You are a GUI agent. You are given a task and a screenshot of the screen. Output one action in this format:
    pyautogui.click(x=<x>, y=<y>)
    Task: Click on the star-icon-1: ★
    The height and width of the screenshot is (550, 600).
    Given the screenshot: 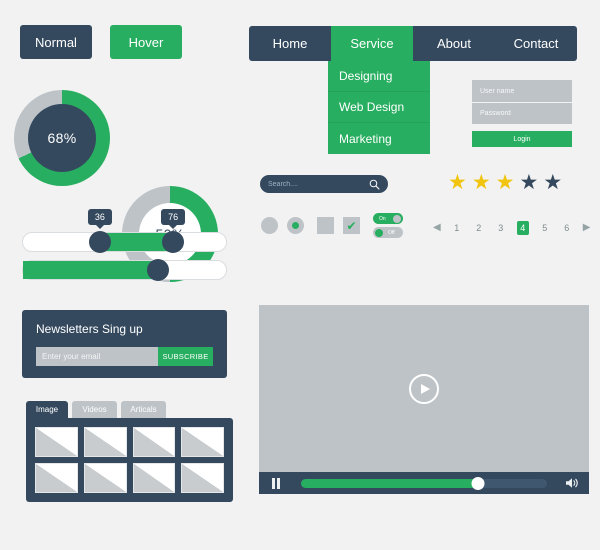 What is the action you would take?
    pyautogui.click(x=457, y=182)
    